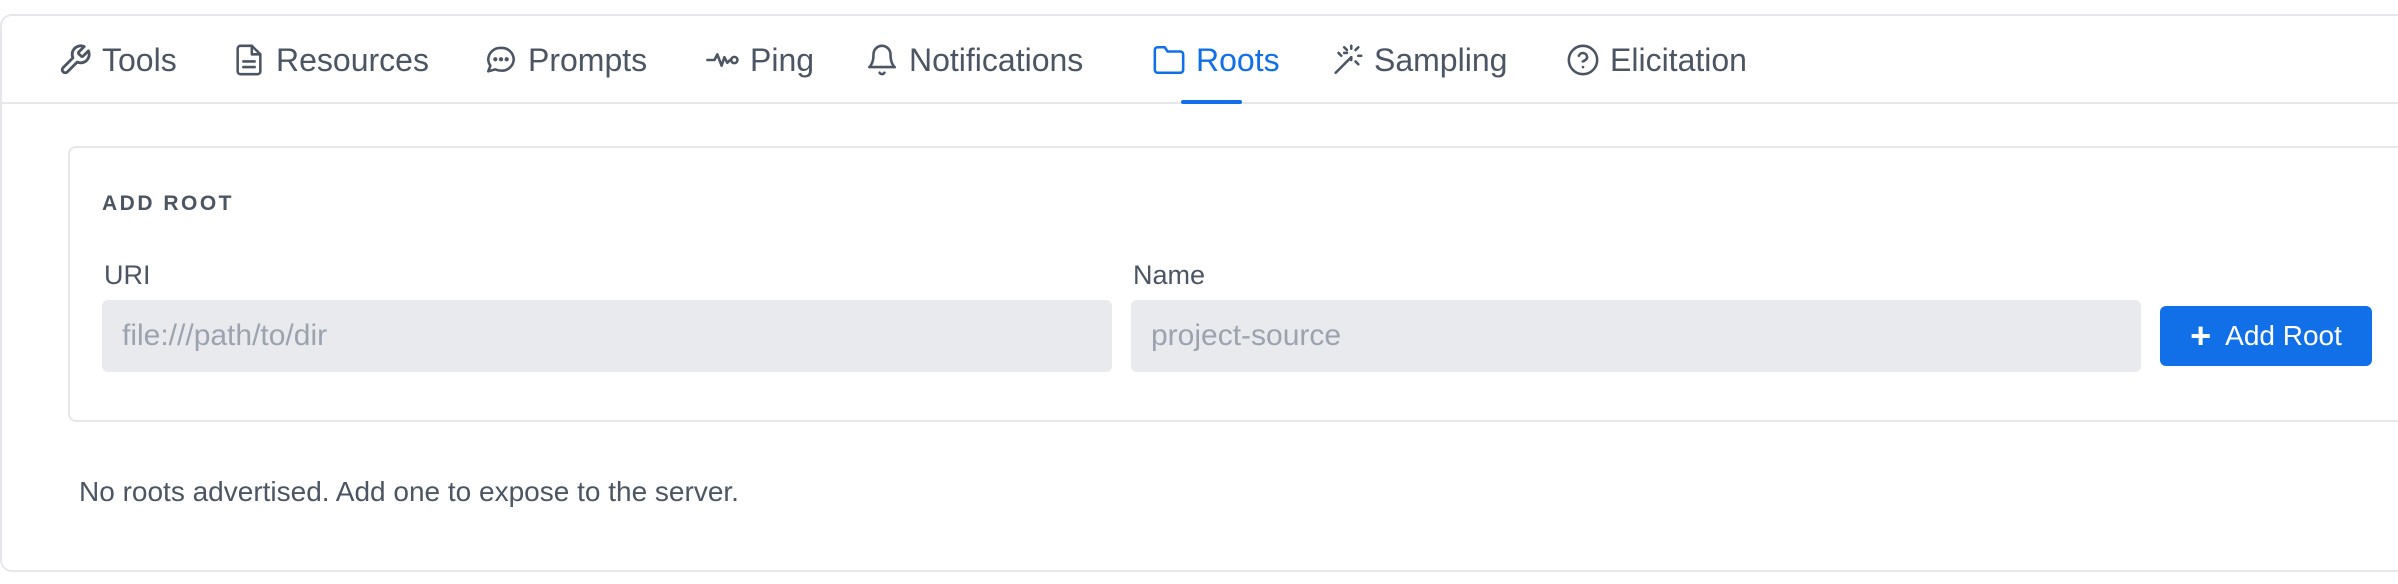 The width and height of the screenshot is (2398, 584). Describe the element at coordinates (1636, 336) in the screenshot. I see `name-input` at that location.